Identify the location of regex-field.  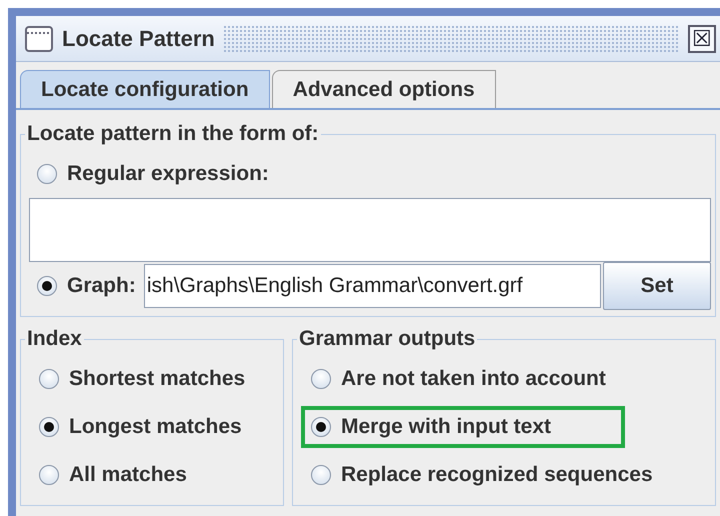
(370, 230).